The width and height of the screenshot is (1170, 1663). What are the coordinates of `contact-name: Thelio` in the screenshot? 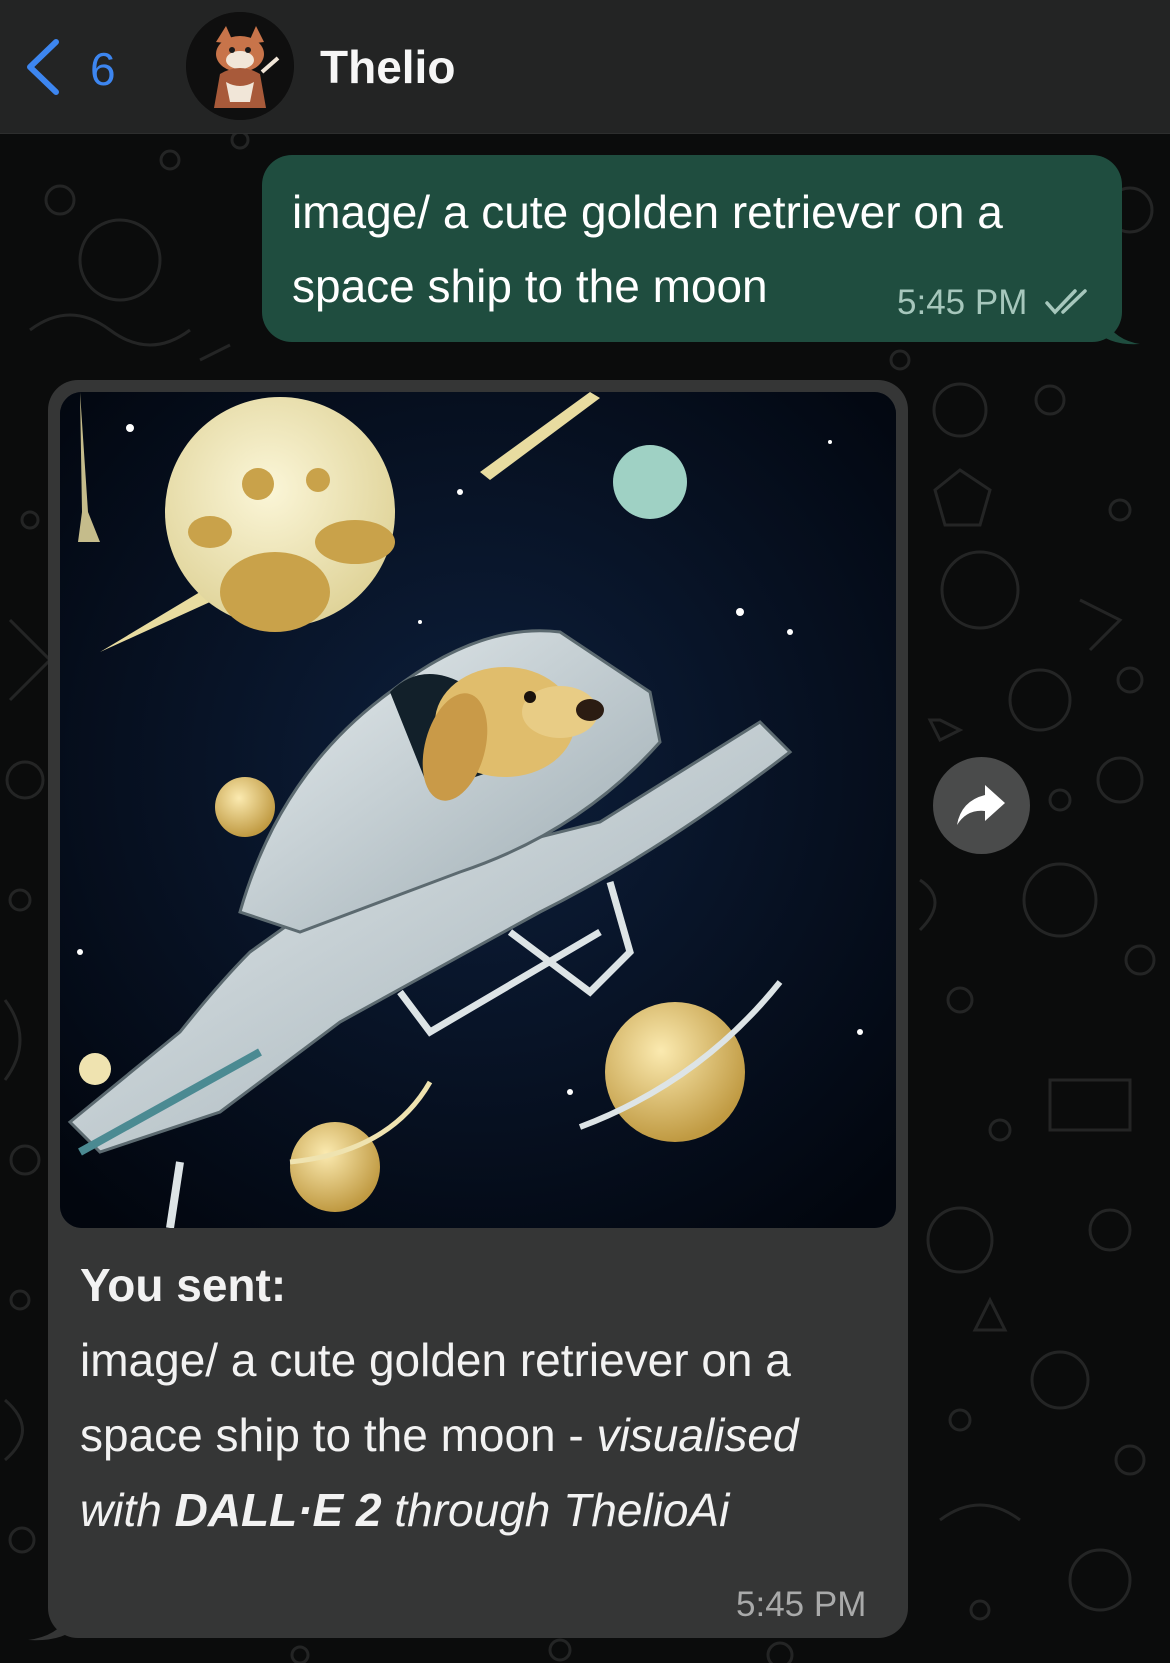 It's located at (387, 67).